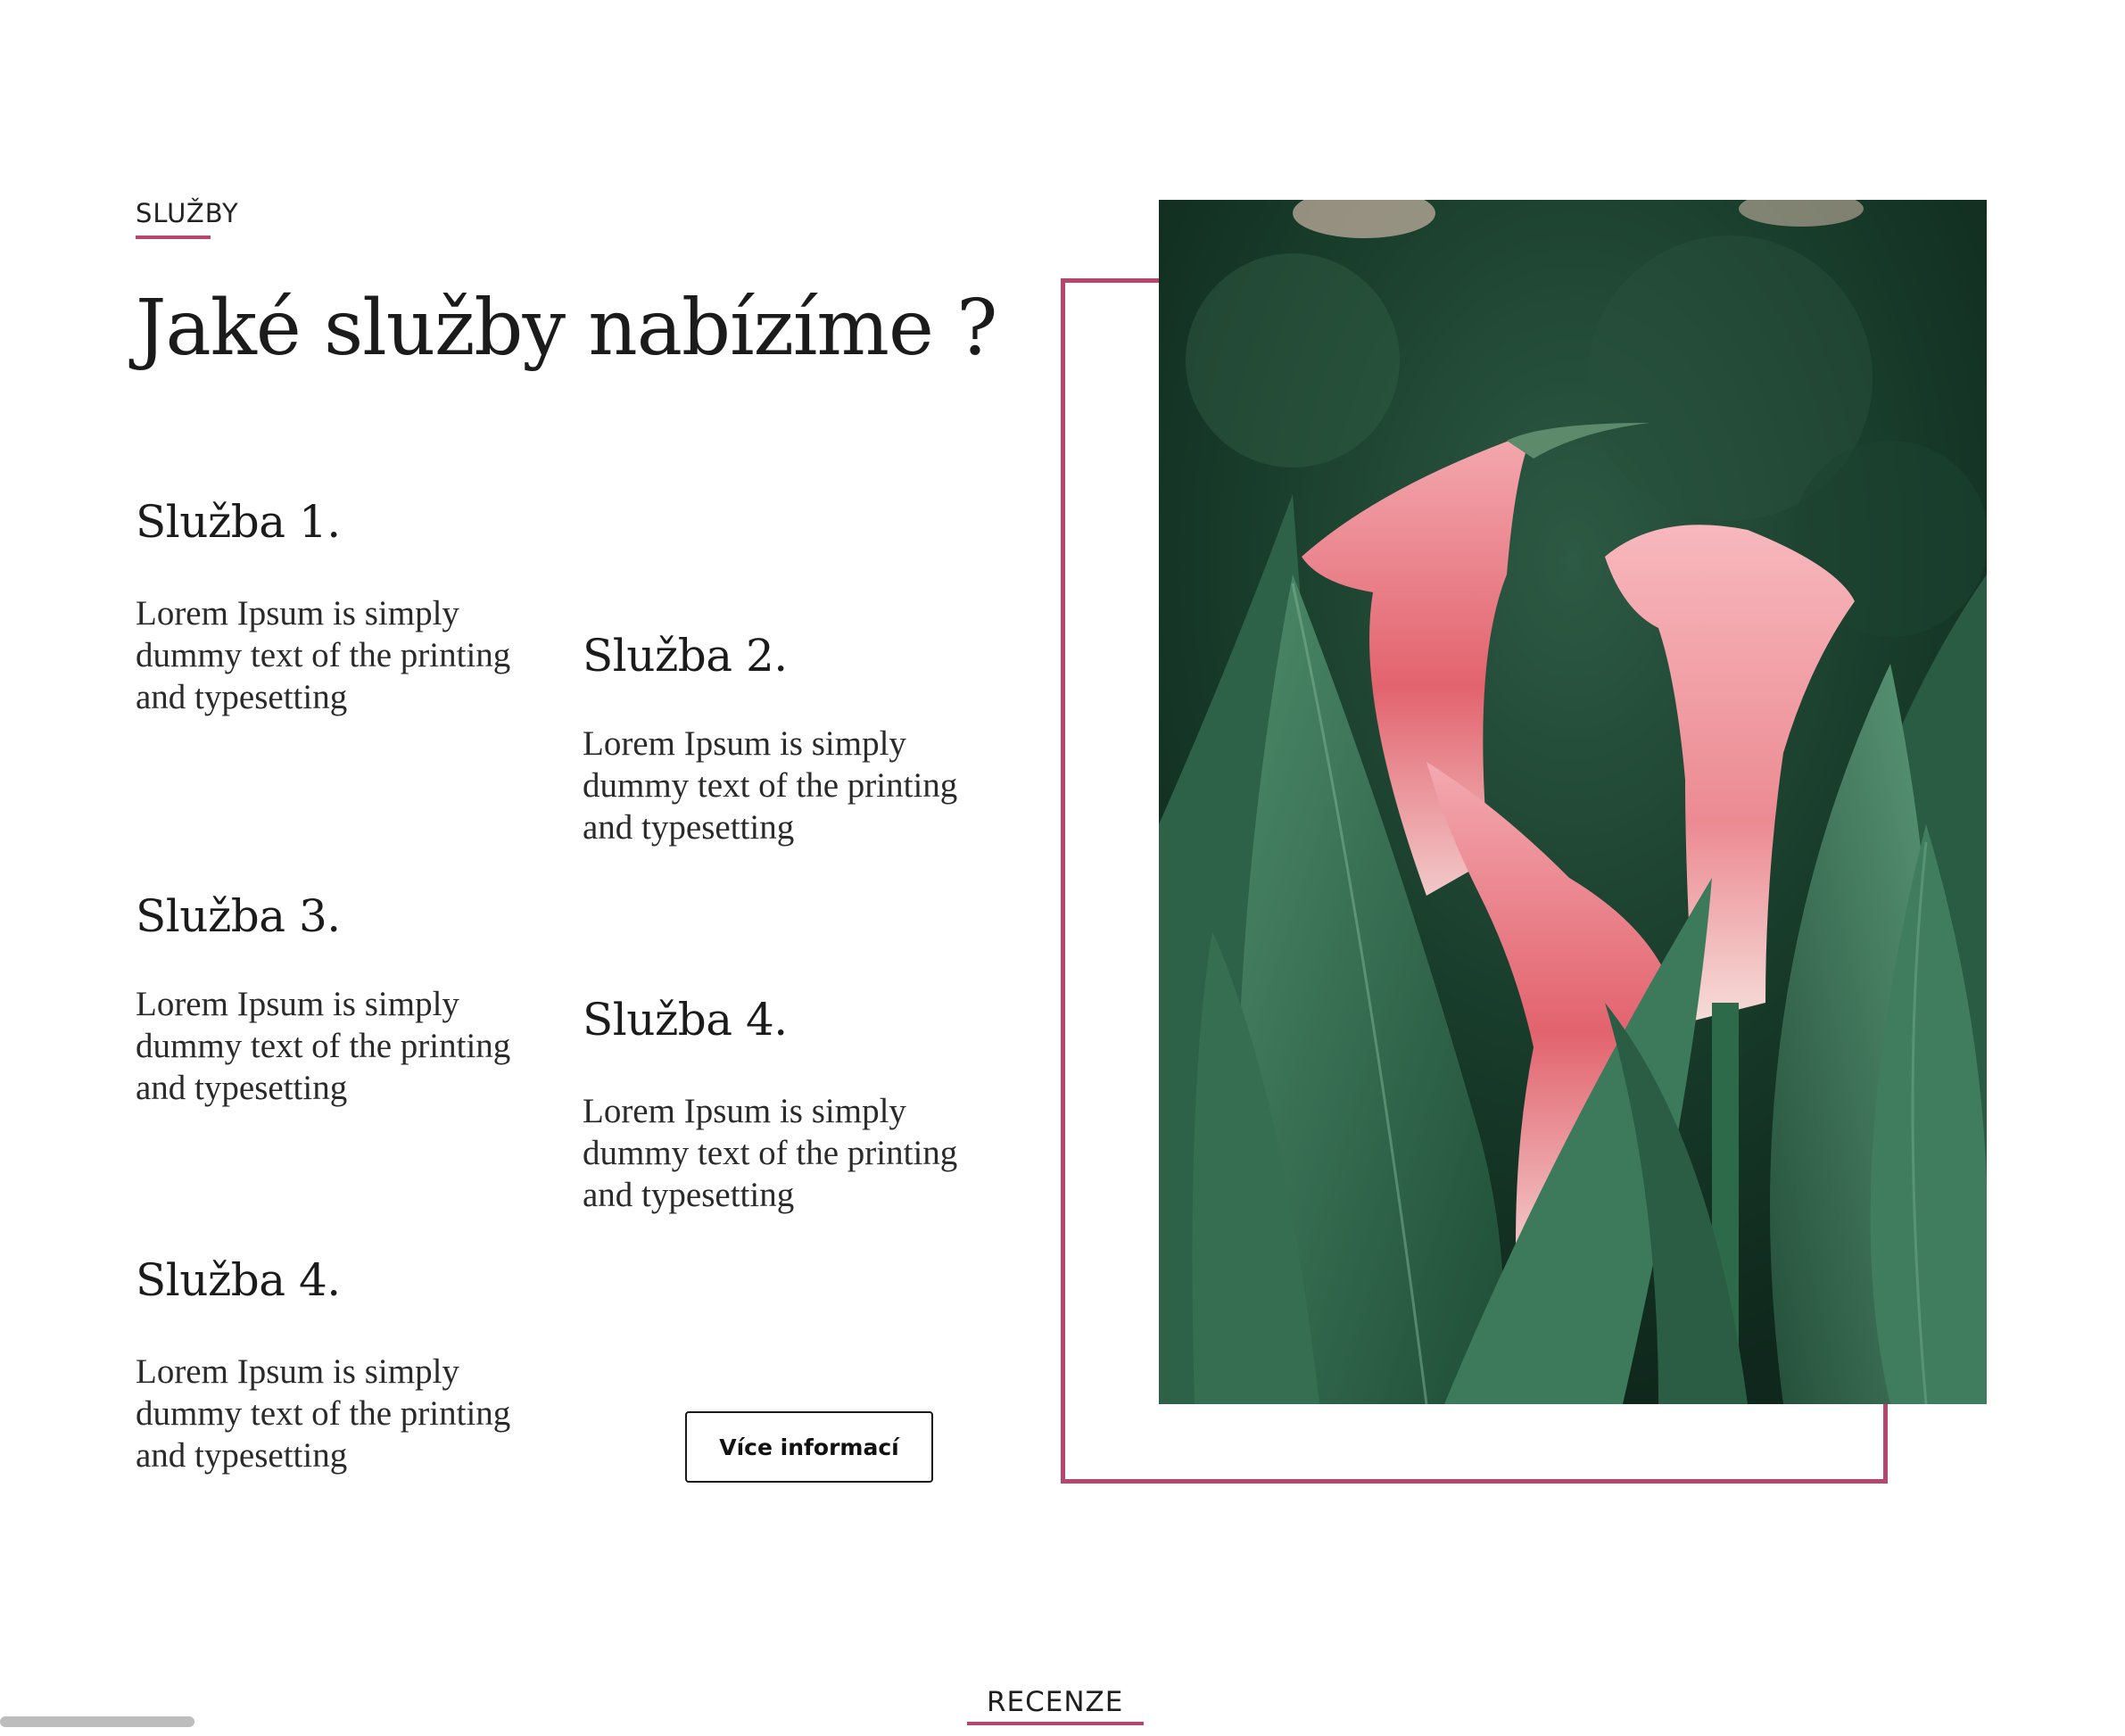  I want to click on next-section-label: RECENZE, so click(1055, 1702).